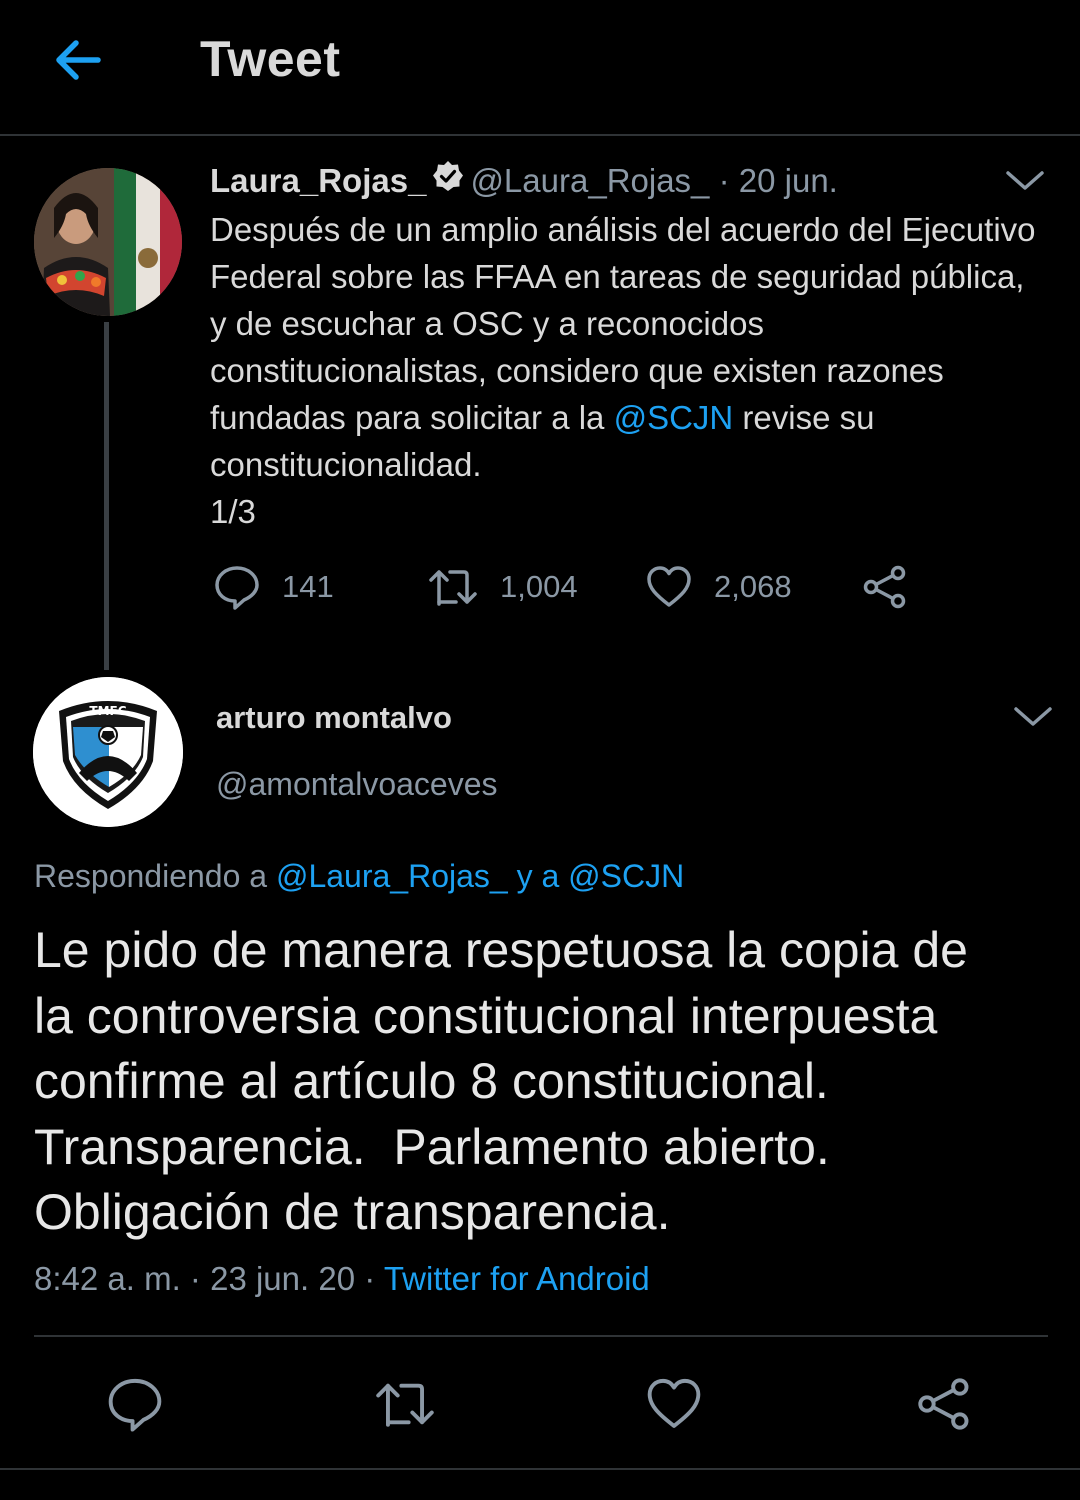 Image resolution: width=1080 pixels, height=1500 pixels. Describe the element at coordinates (540, 68) in the screenshot. I see `top-bar: Tweet` at that location.